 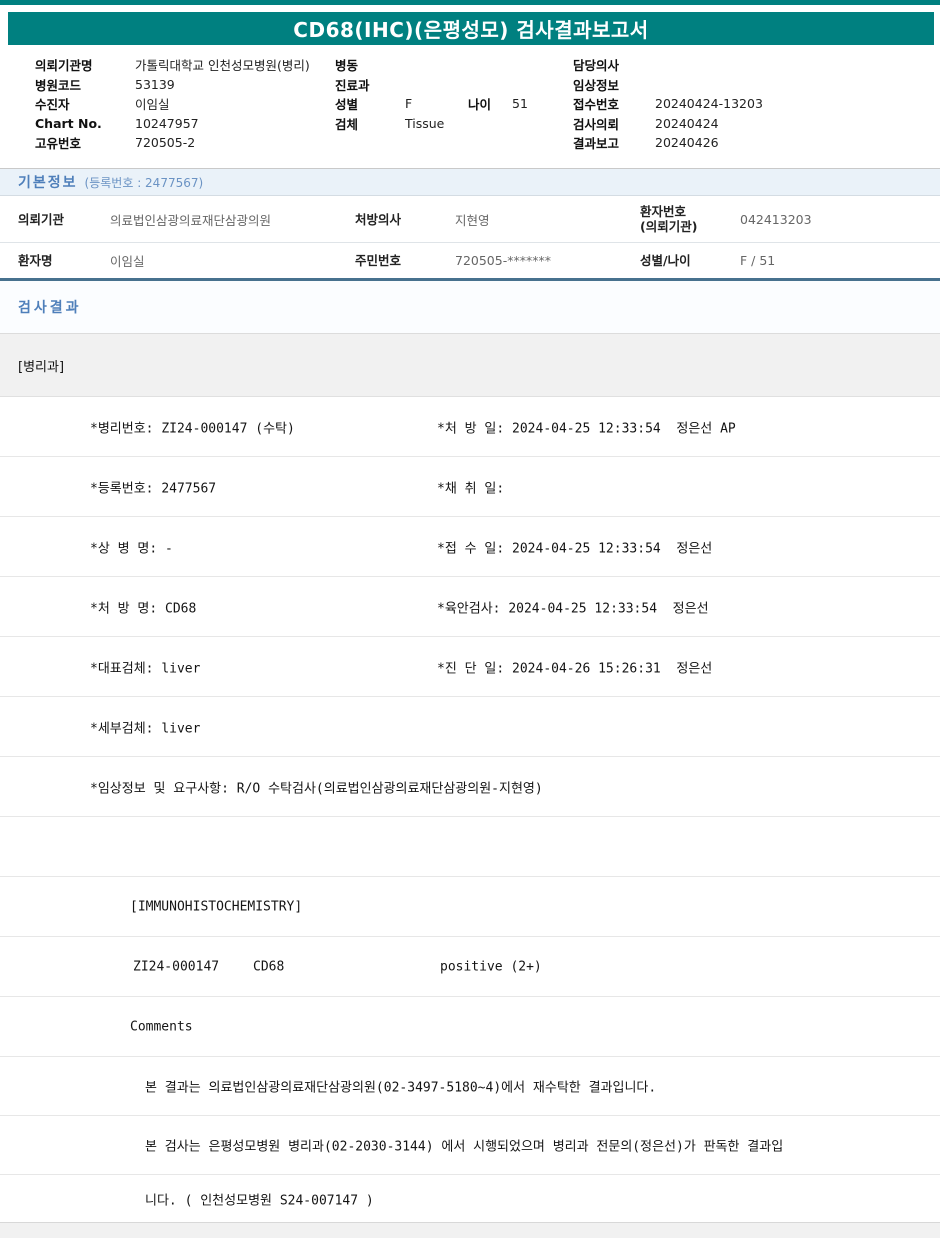 What do you see at coordinates (470, 1198) in the screenshot?
I see `comment-row: 니다. ( 인천성모병원 S24-007147 )` at bounding box center [470, 1198].